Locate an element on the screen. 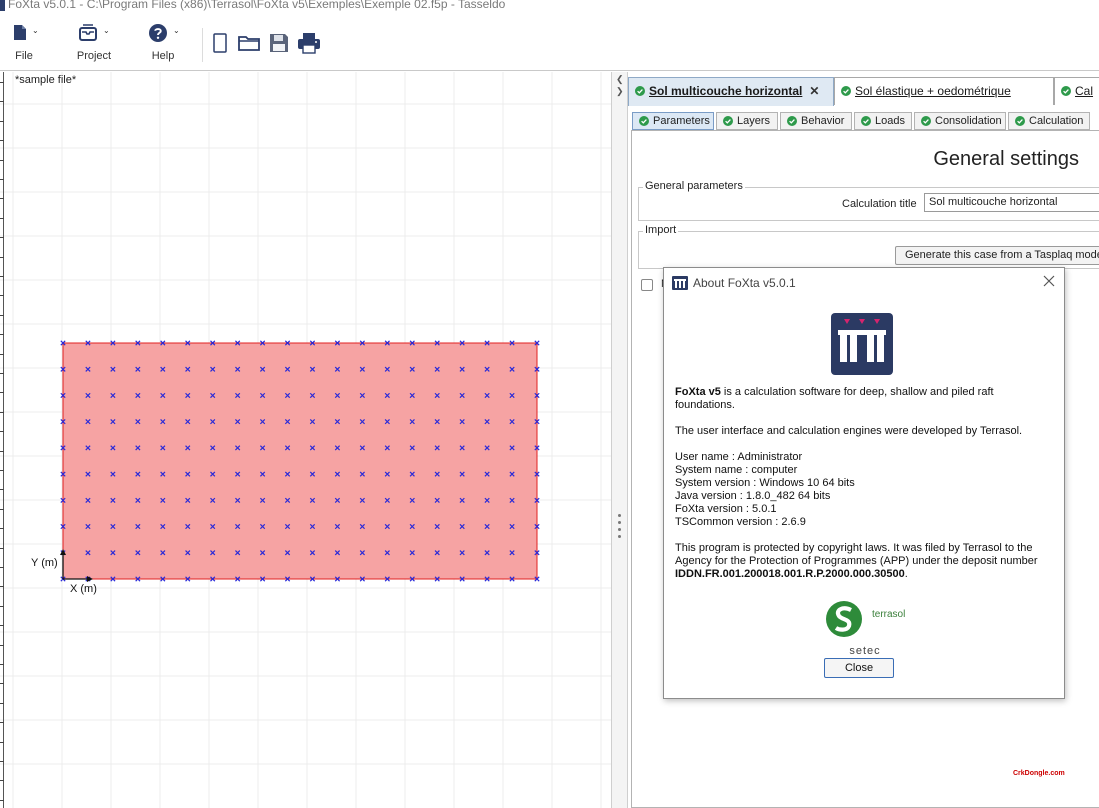 This screenshot has height=808, width=1099. tab-sol-multicouche: Sol multicouche horizontal ✕ is located at coordinates (731, 91).